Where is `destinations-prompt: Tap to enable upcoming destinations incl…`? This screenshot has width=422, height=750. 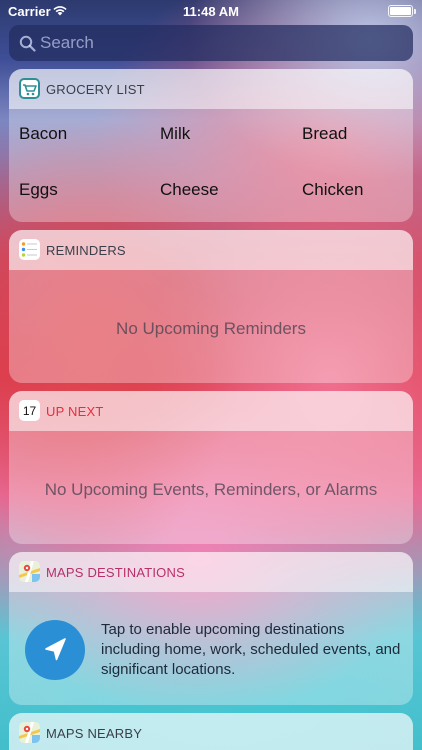 destinations-prompt: Tap to enable upcoming destinations incl… is located at coordinates (251, 650).